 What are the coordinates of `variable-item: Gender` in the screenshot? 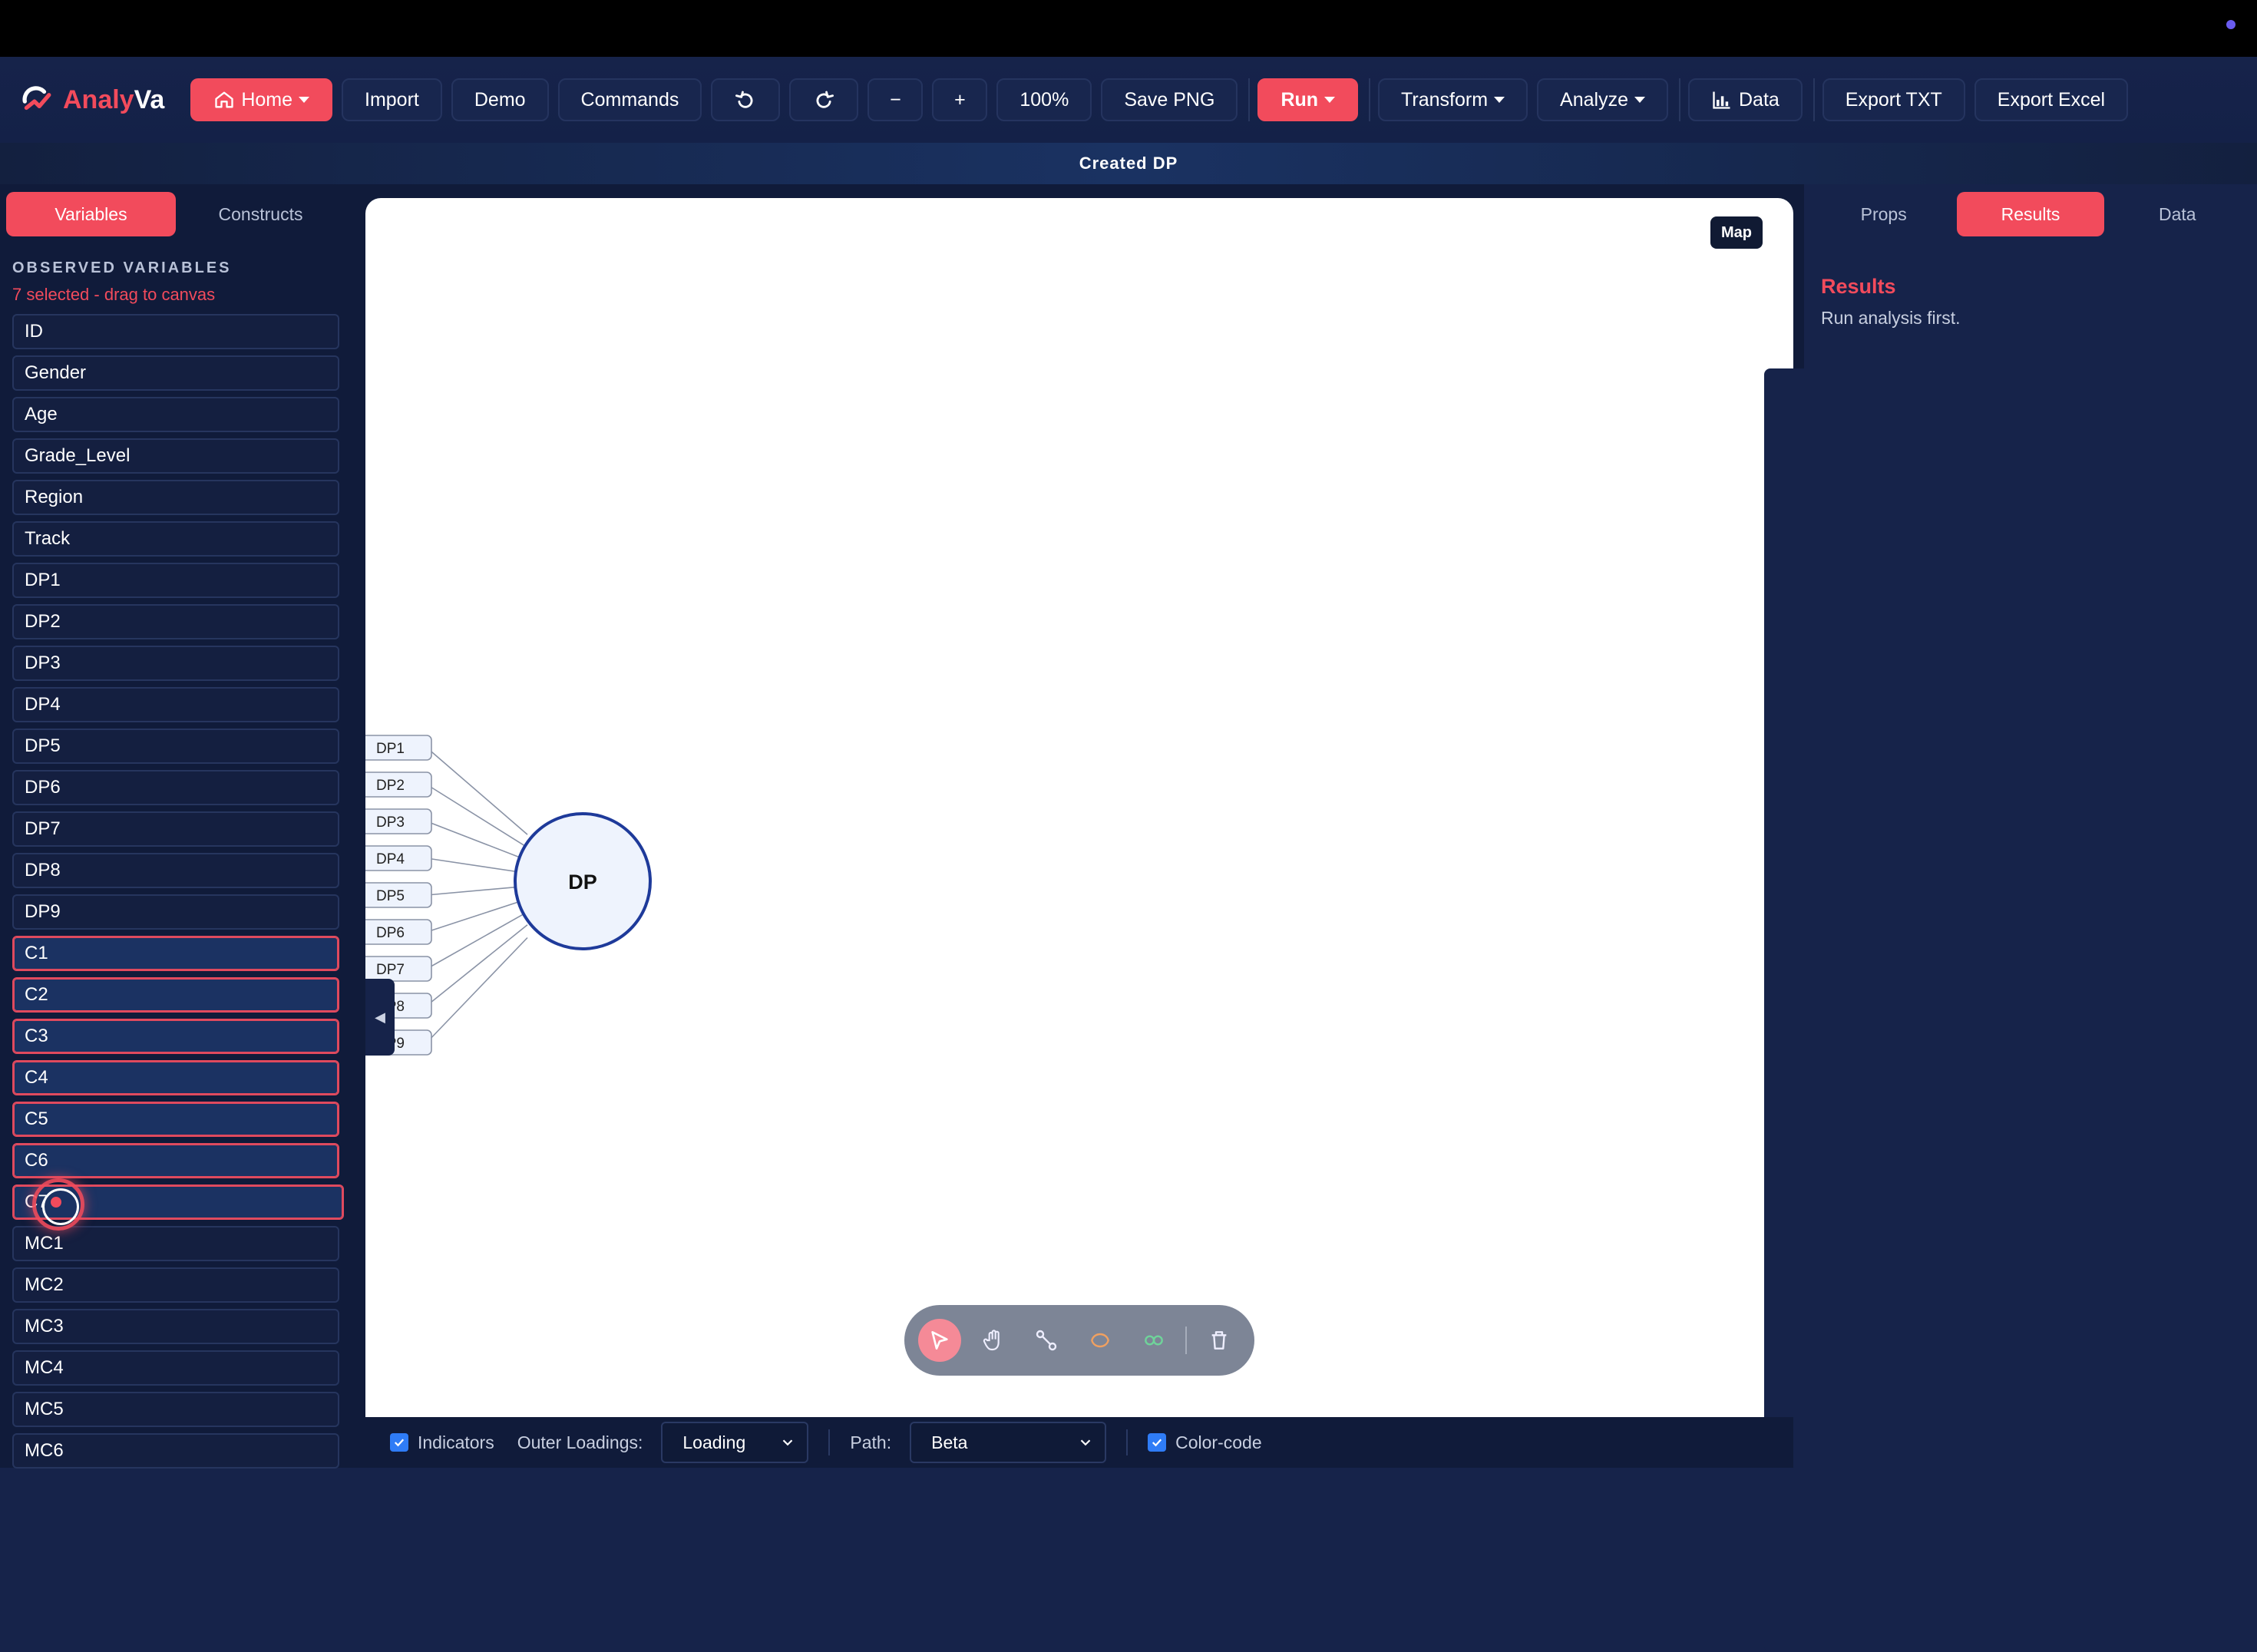 It's located at (175, 373).